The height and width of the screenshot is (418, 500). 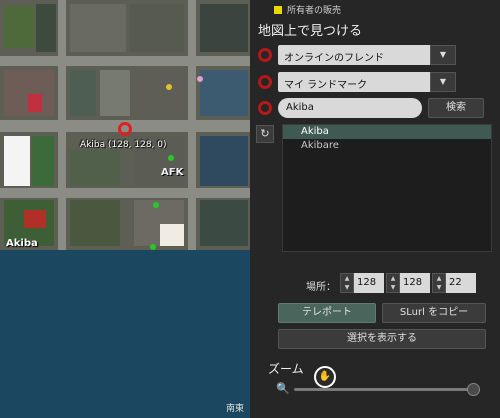 What do you see at coordinates (393, 283) in the screenshot?
I see `y-stepper-icon: ▲ ▼` at bounding box center [393, 283].